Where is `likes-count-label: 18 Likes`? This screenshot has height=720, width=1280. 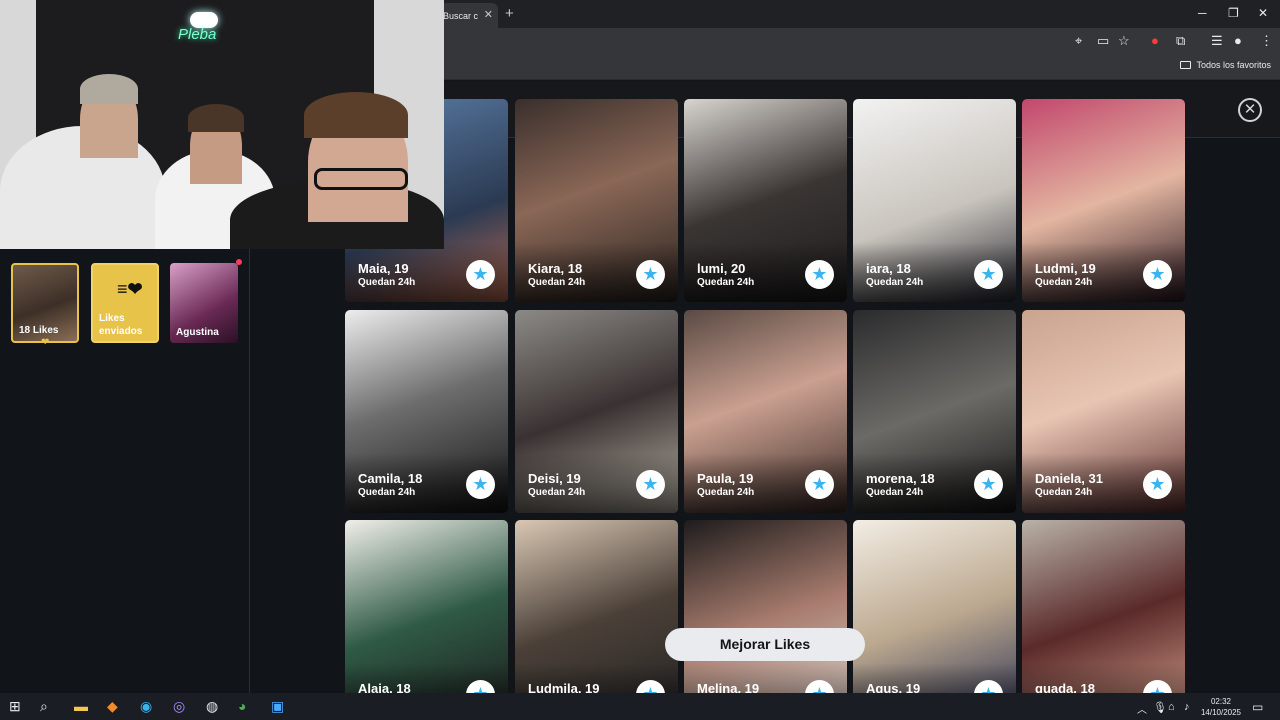
likes-count-label: 18 Likes is located at coordinates (39, 330).